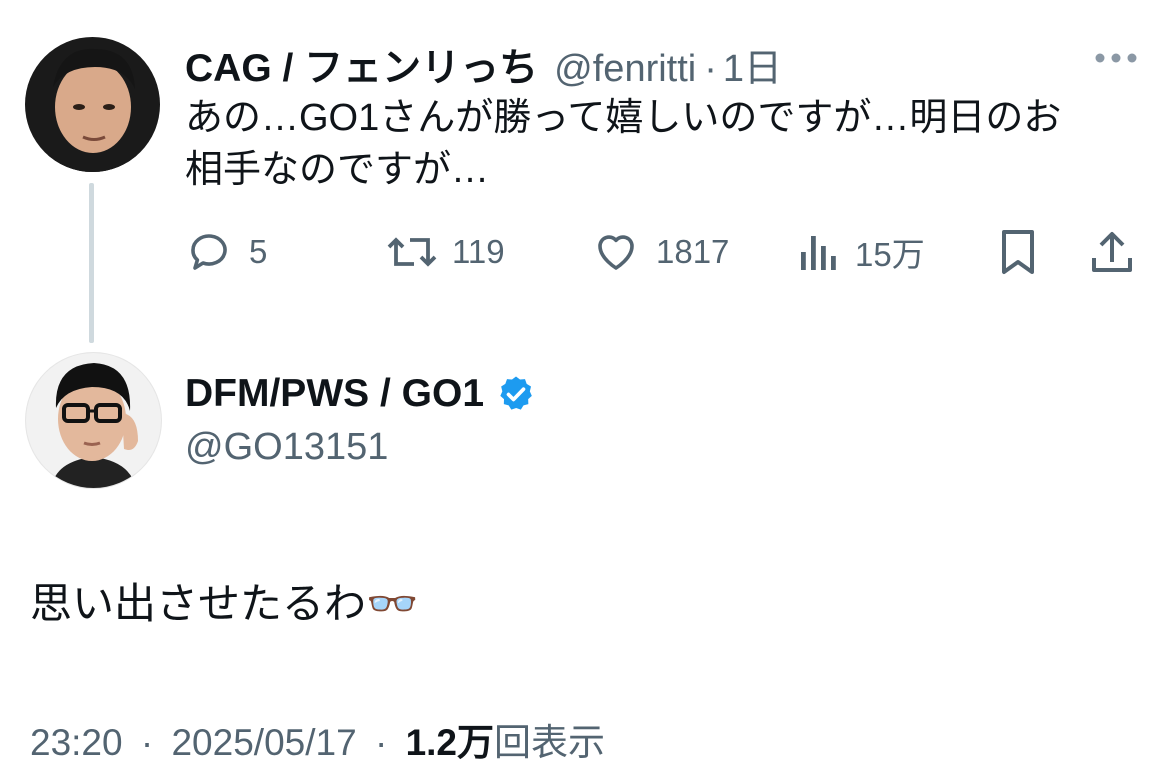 The height and width of the screenshot is (769, 1170). What do you see at coordinates (449, 742) in the screenshot?
I see `view-count: 1.2万` at bounding box center [449, 742].